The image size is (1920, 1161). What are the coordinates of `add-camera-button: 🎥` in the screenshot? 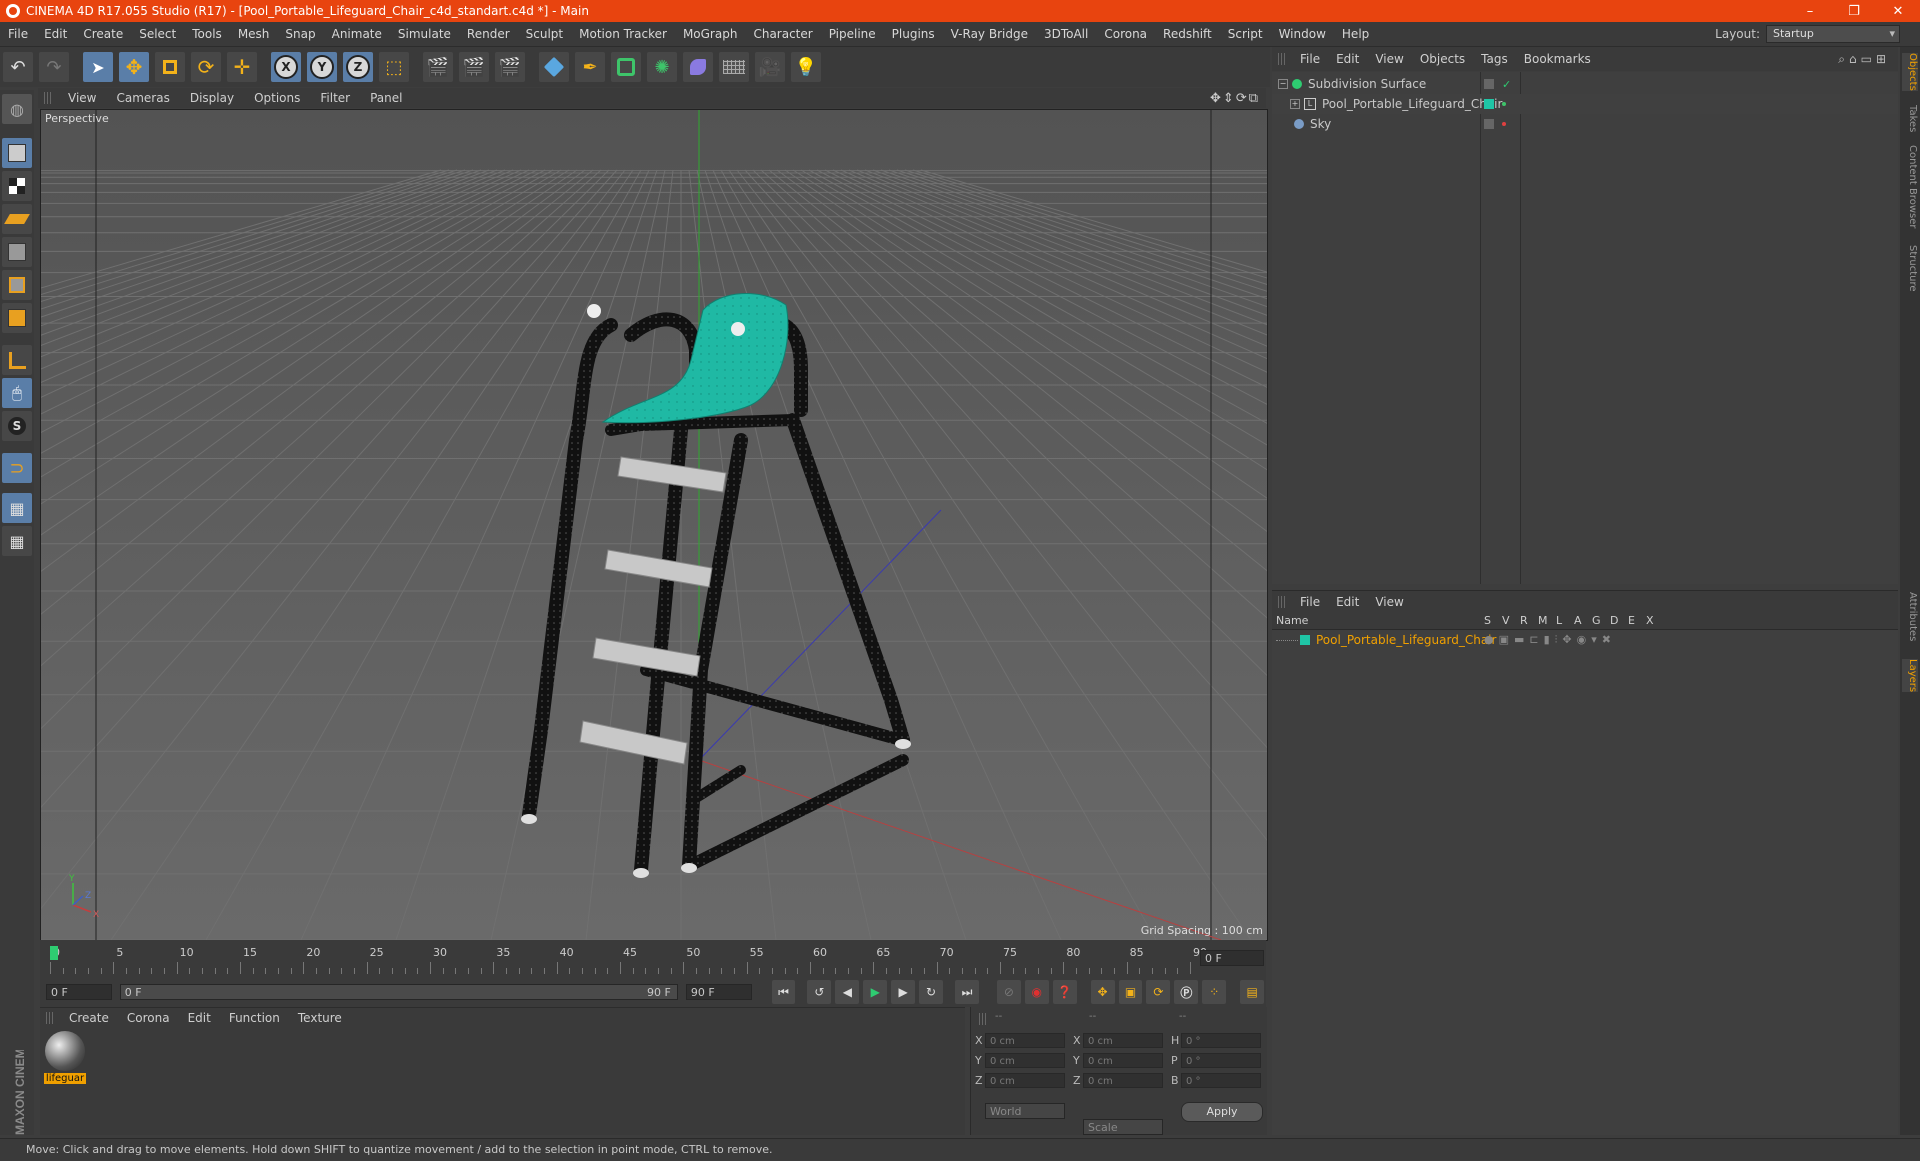 It's located at (770, 67).